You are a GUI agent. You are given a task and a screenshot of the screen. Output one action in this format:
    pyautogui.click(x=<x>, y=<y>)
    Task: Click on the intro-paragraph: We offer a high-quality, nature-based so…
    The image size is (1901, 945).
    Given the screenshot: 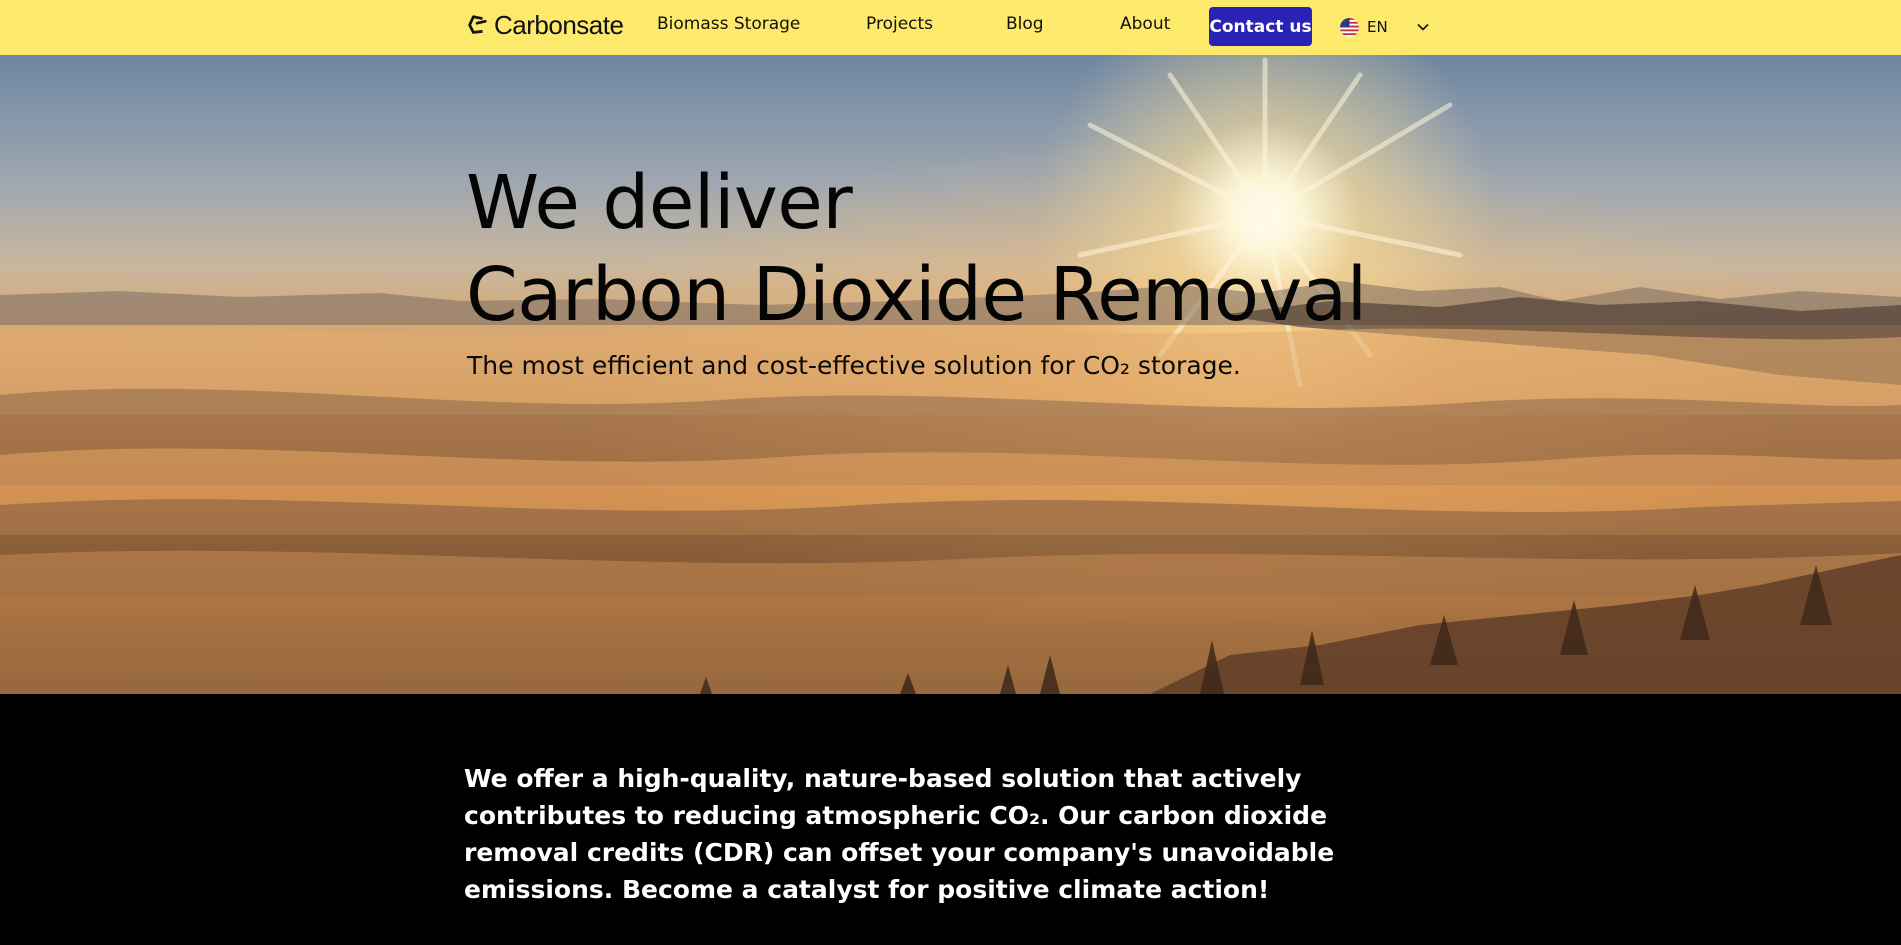 What is the action you would take?
    pyautogui.click(x=899, y=834)
    